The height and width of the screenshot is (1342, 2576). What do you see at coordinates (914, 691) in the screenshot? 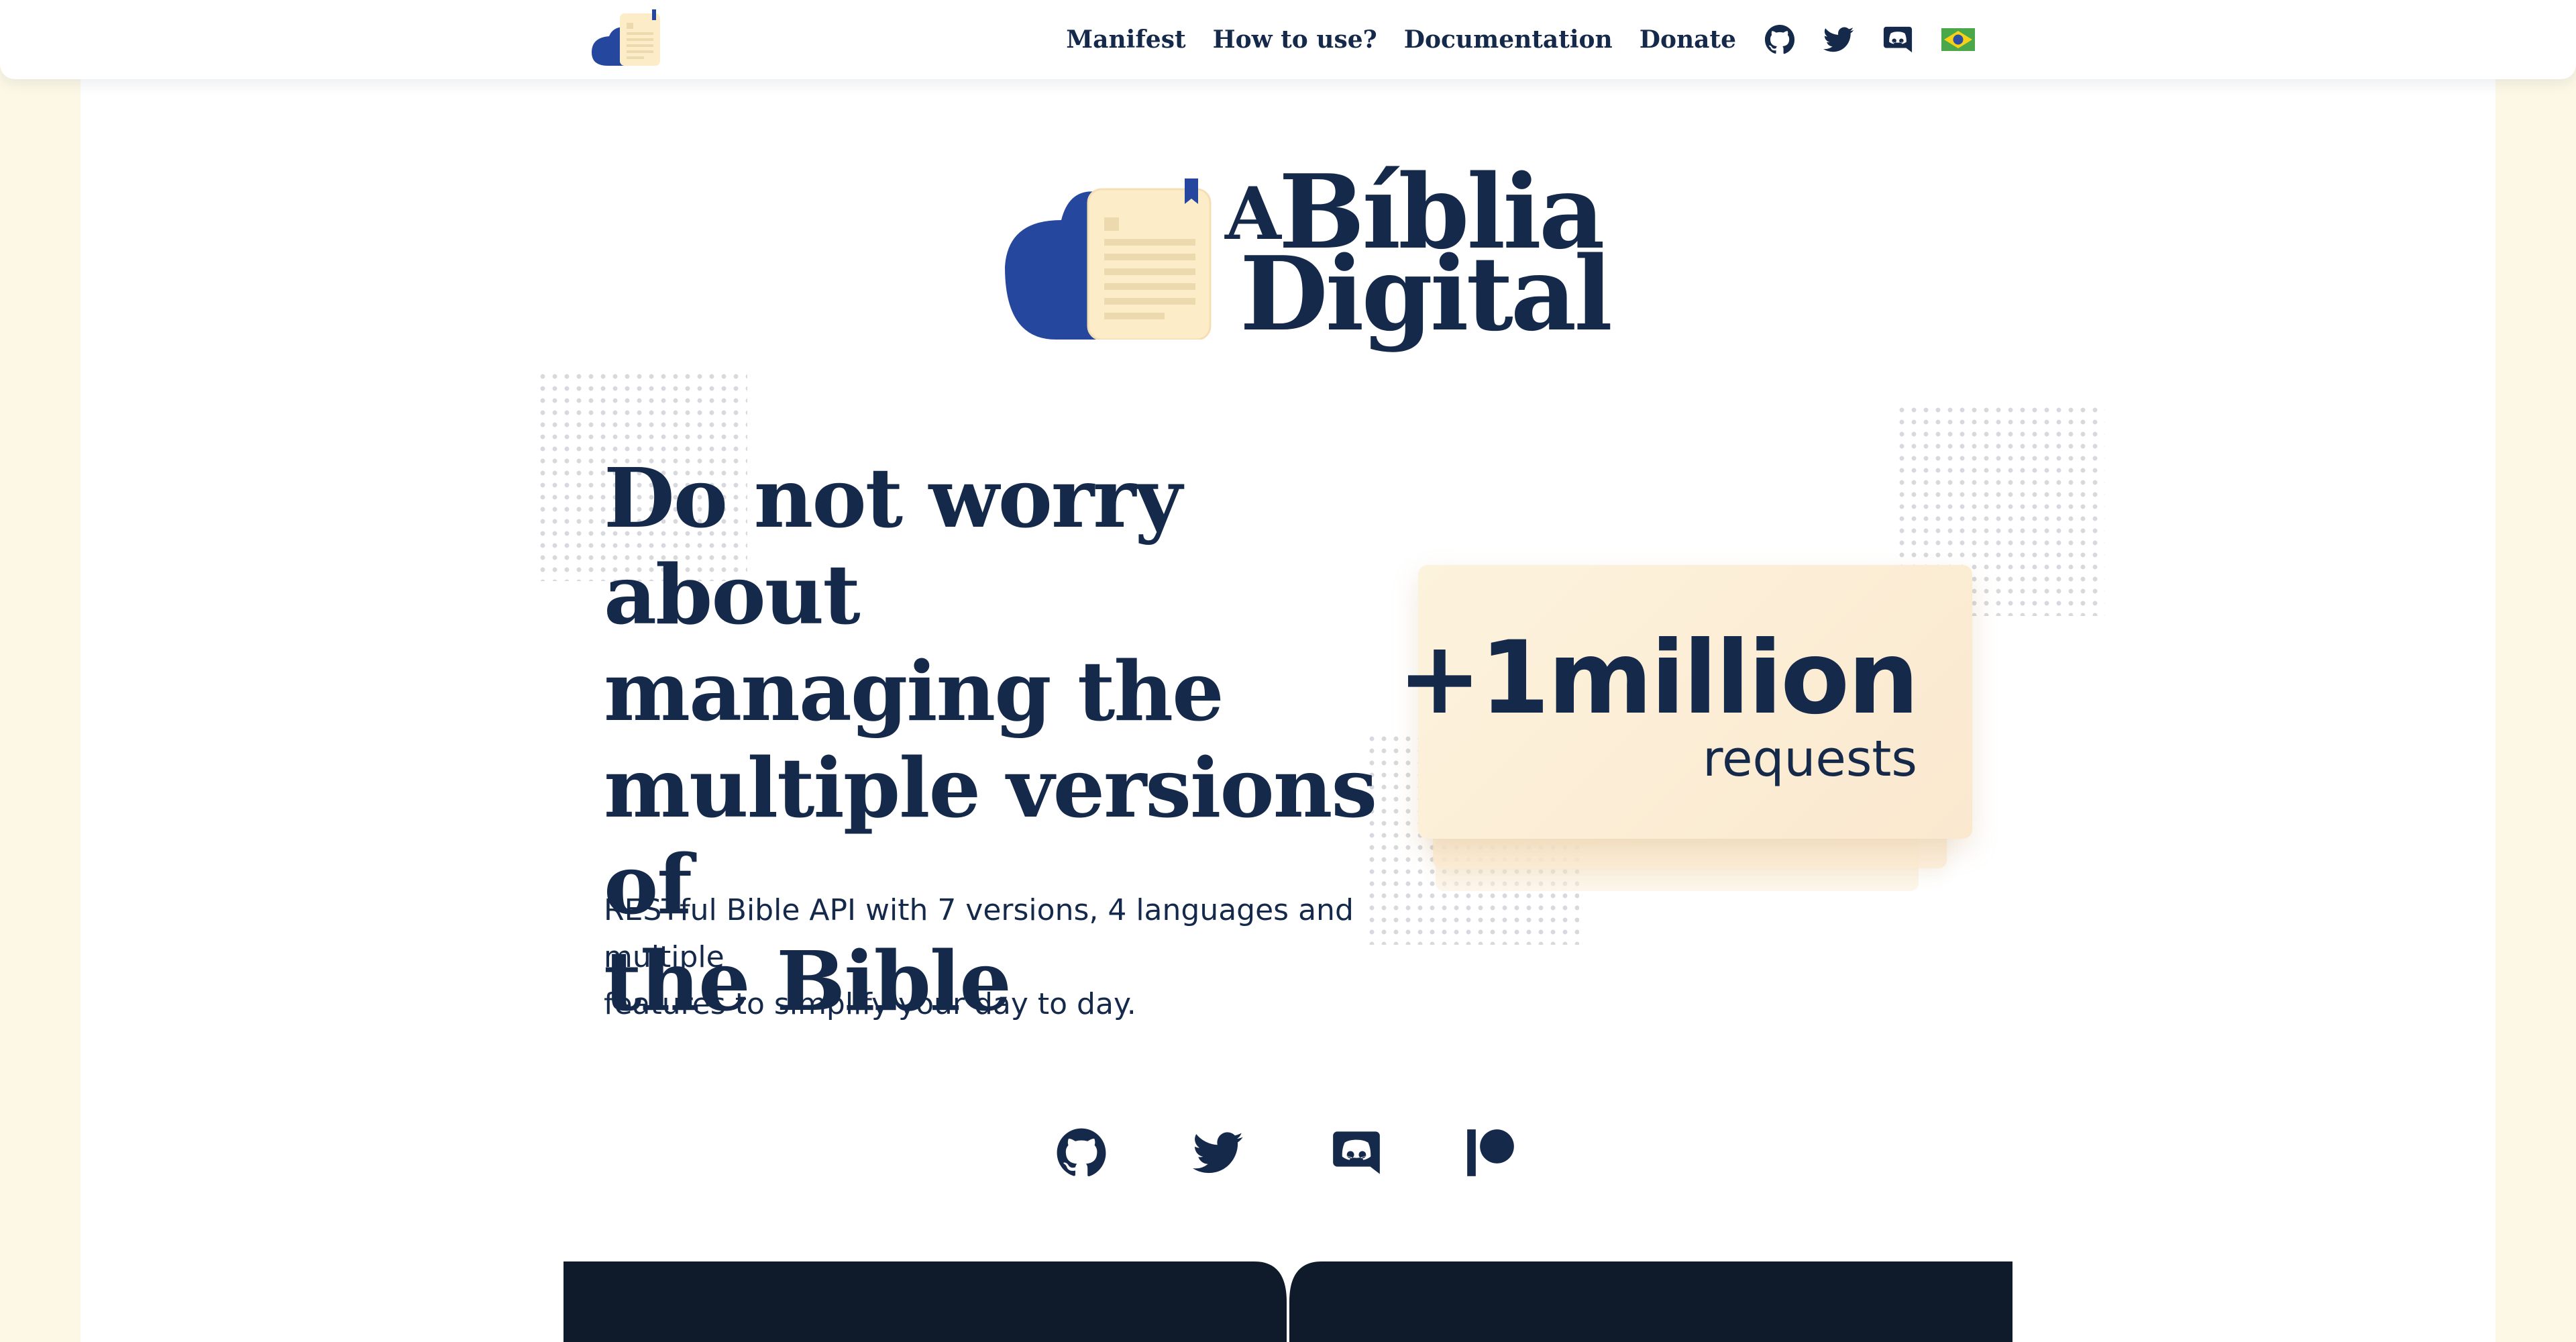
I see `headline-line: managing the` at bounding box center [914, 691].